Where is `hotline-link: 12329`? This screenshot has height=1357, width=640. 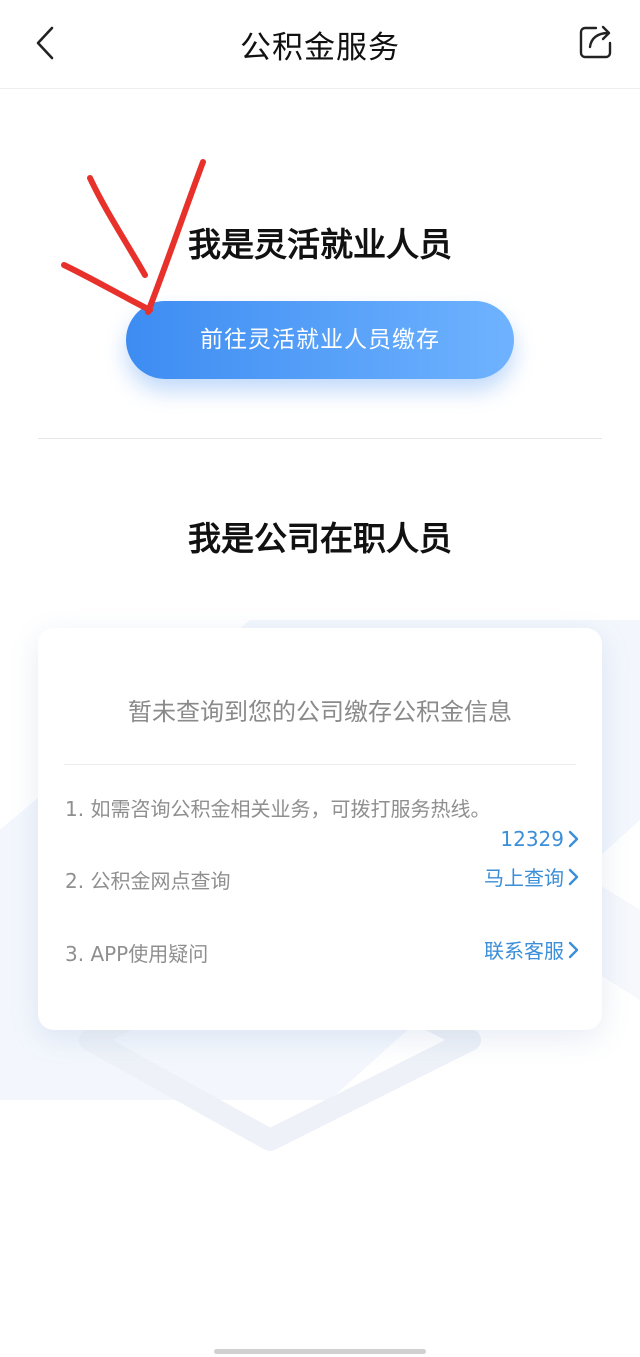
hotline-link: 12329 is located at coordinates (540, 839).